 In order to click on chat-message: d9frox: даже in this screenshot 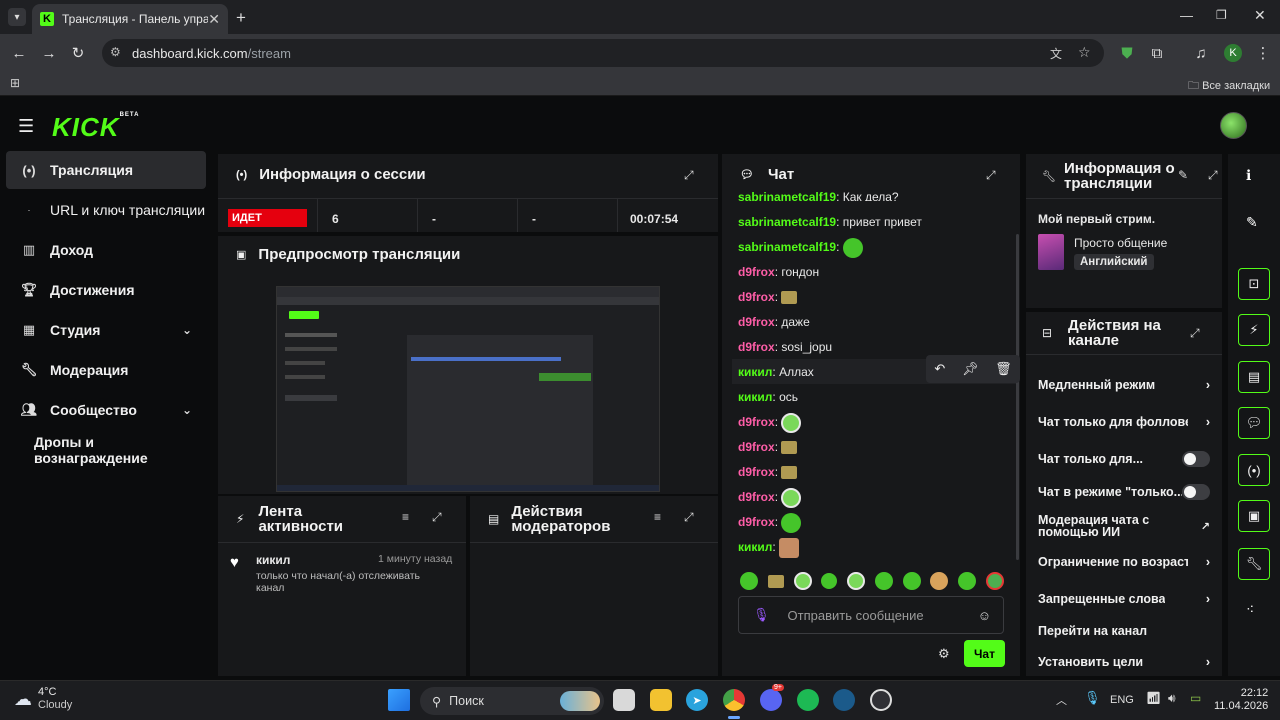, I will do `click(774, 322)`.